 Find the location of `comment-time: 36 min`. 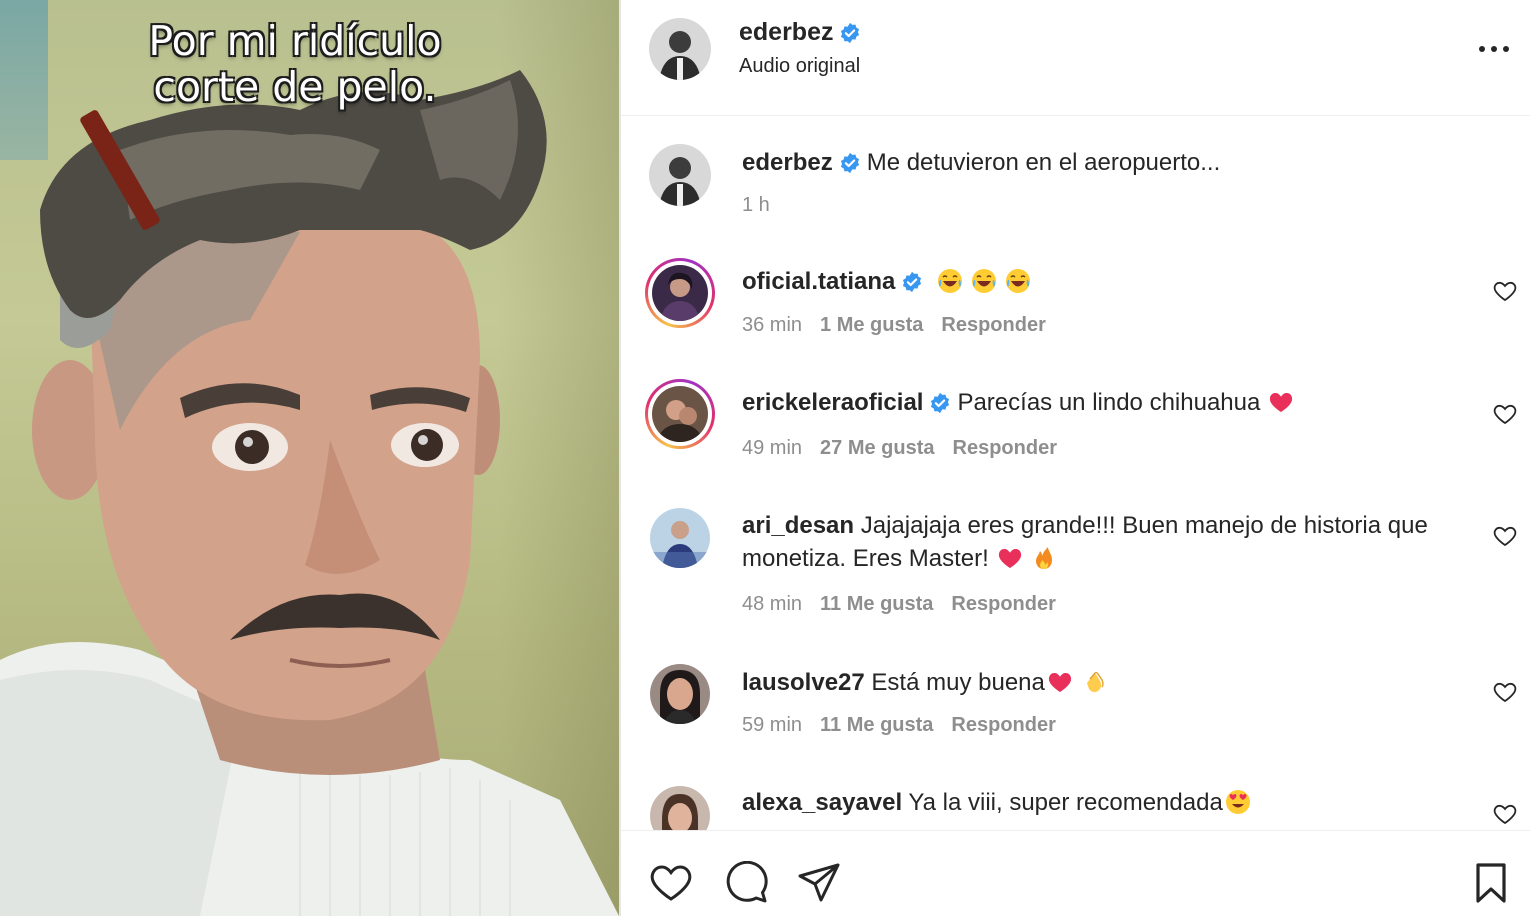

comment-time: 36 min is located at coordinates (772, 325).